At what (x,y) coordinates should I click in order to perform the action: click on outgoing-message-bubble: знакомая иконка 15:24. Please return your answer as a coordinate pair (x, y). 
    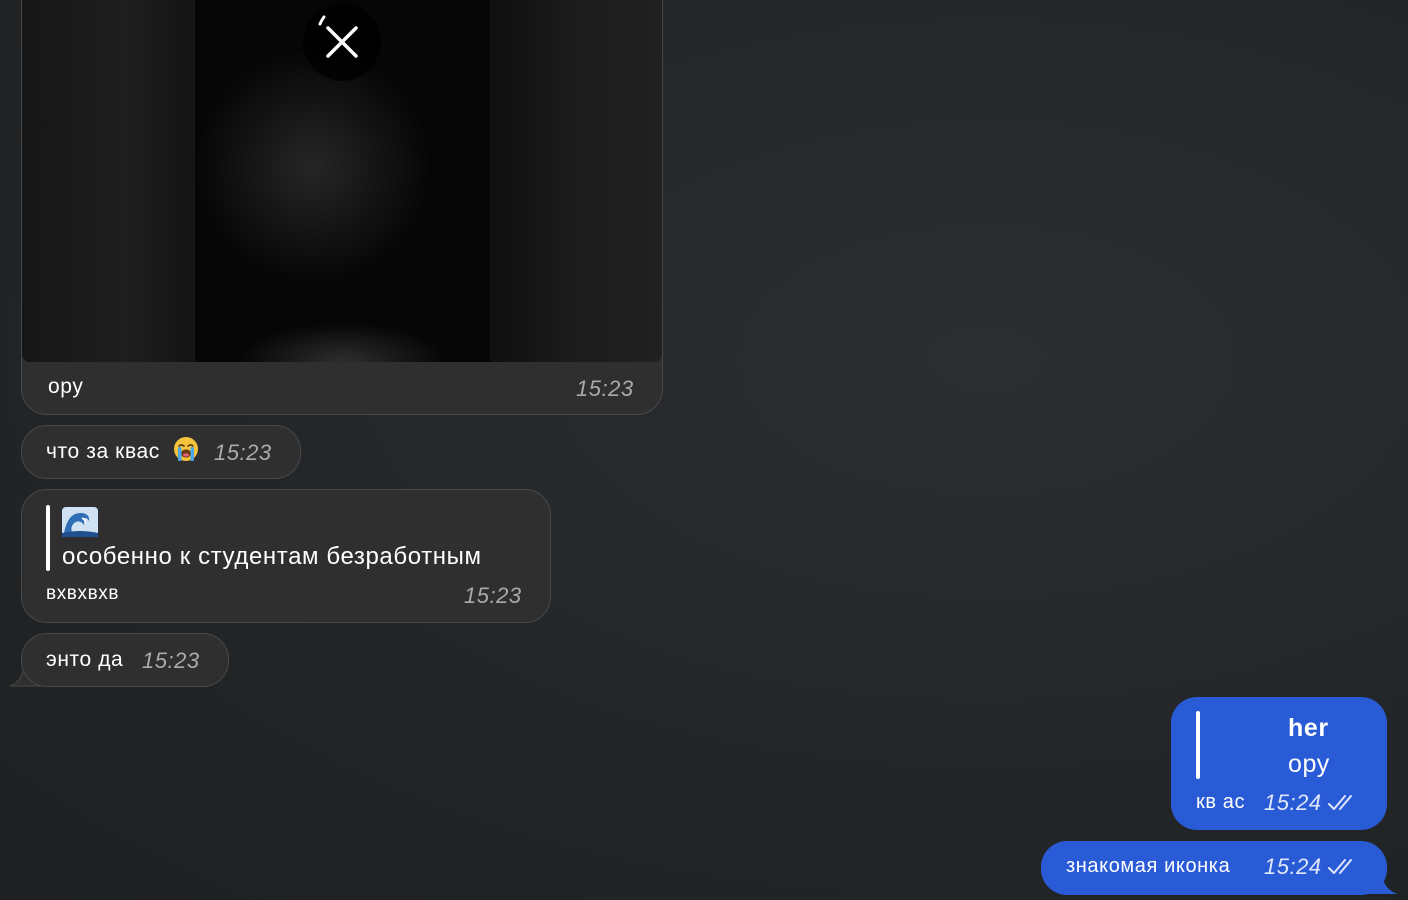
    Looking at the image, I should click on (1214, 868).